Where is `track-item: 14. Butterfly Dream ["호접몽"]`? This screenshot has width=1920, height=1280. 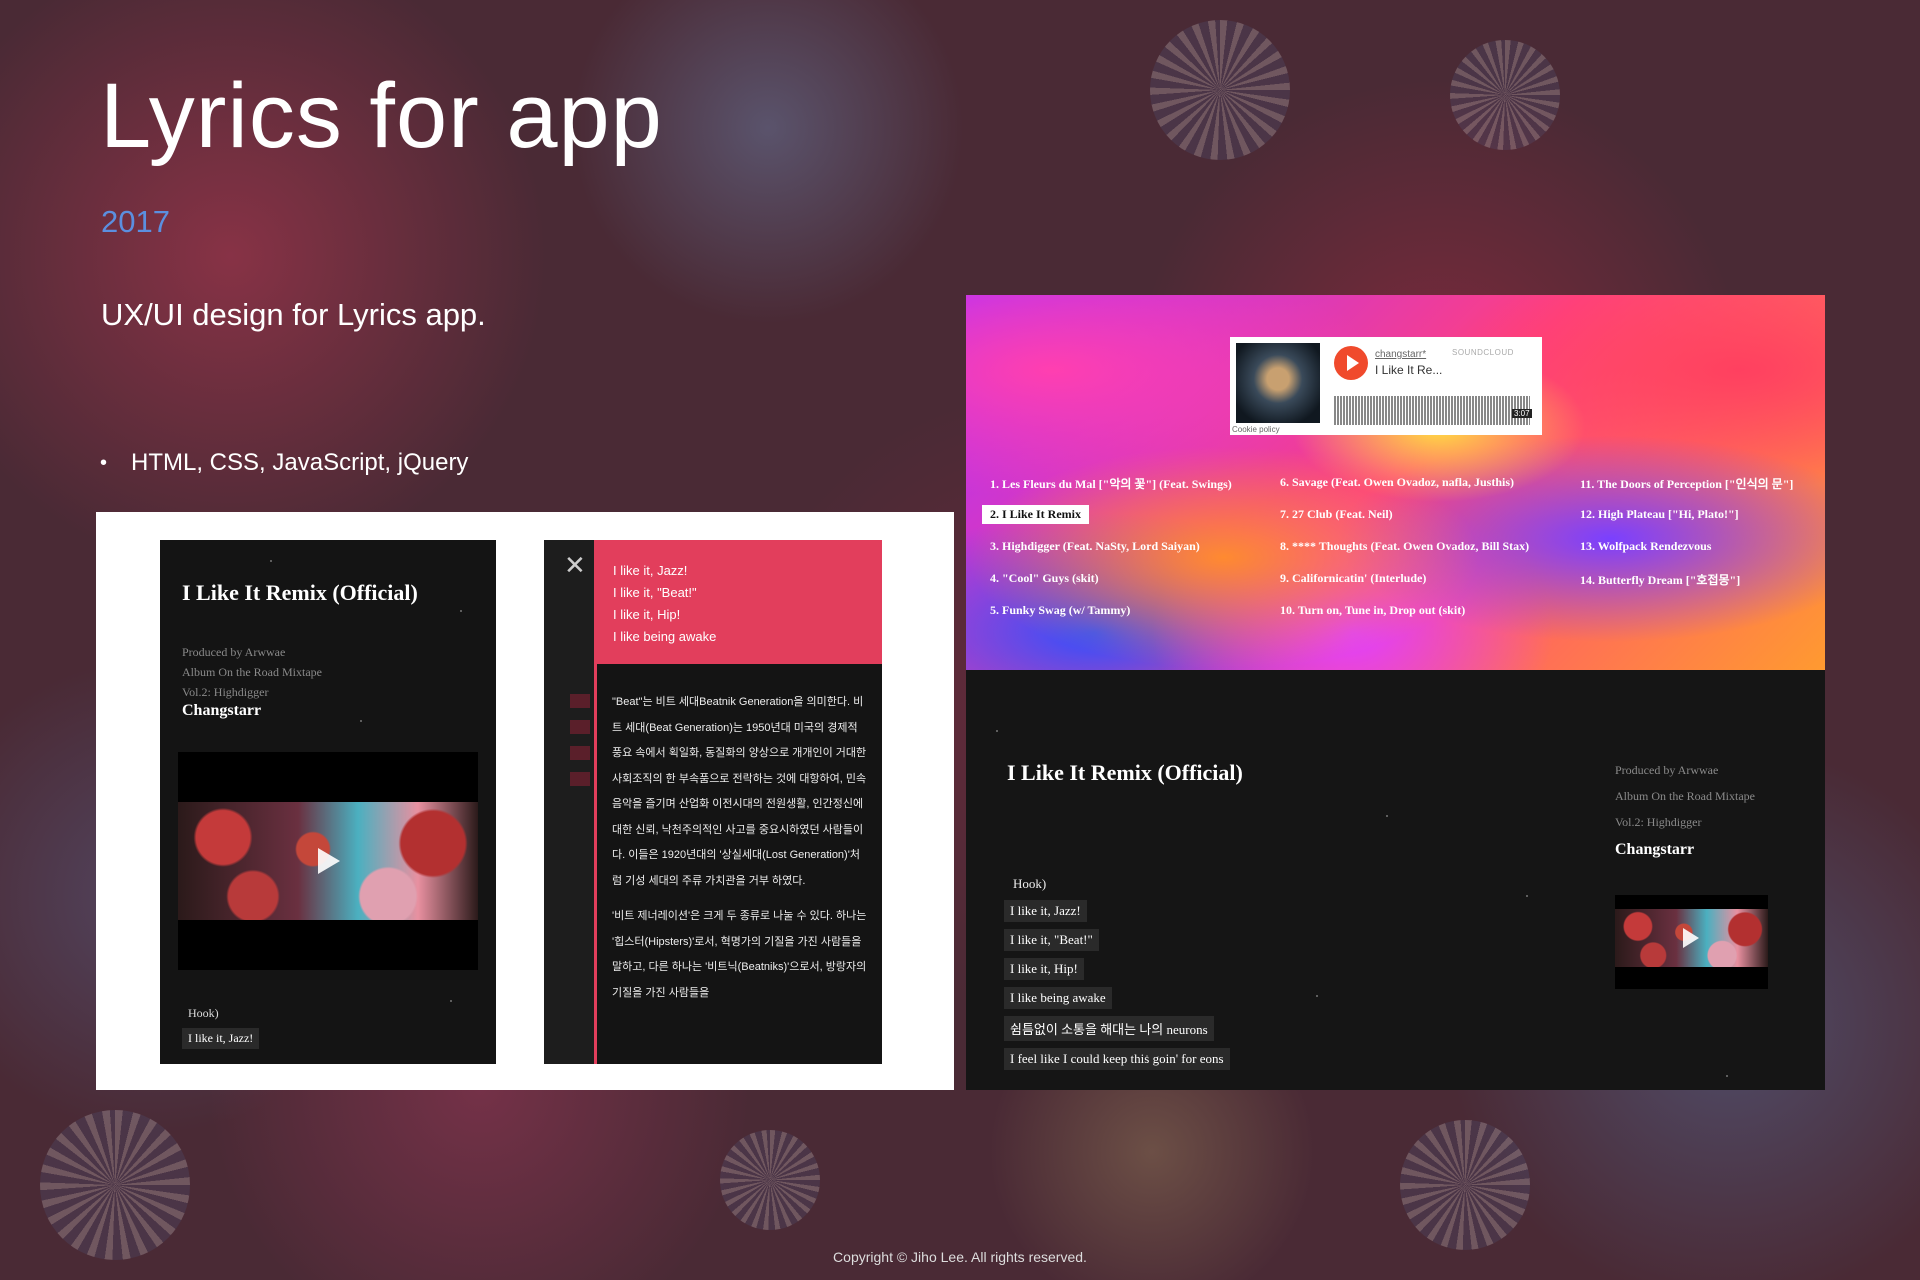
track-item: 14. Butterfly Dream ["호접몽"] is located at coordinates (1660, 579).